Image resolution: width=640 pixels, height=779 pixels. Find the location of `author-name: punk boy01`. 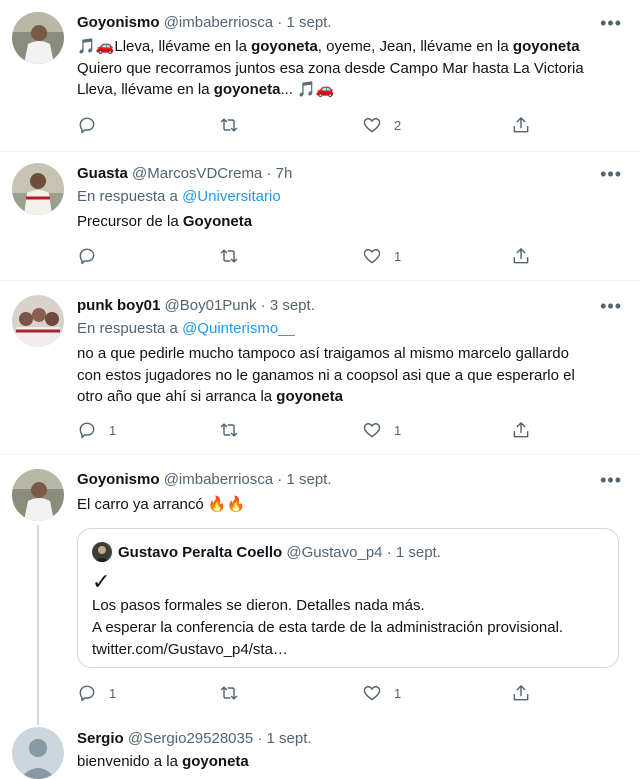

author-name: punk boy01 is located at coordinates (118, 305).